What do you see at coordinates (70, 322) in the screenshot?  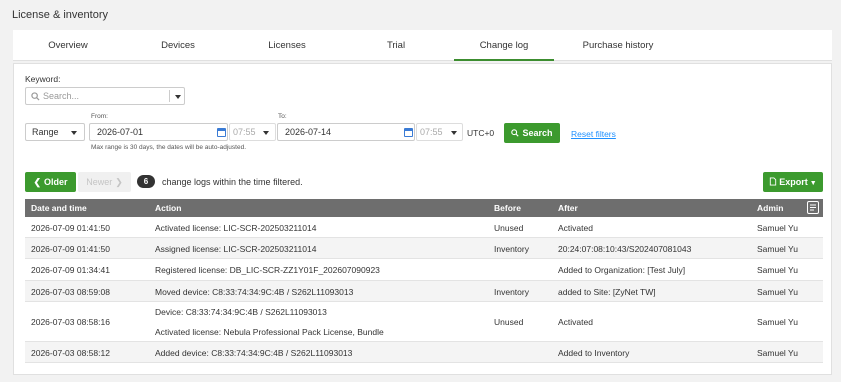 I see `cell-date: 2026-07-03 08:58:16` at bounding box center [70, 322].